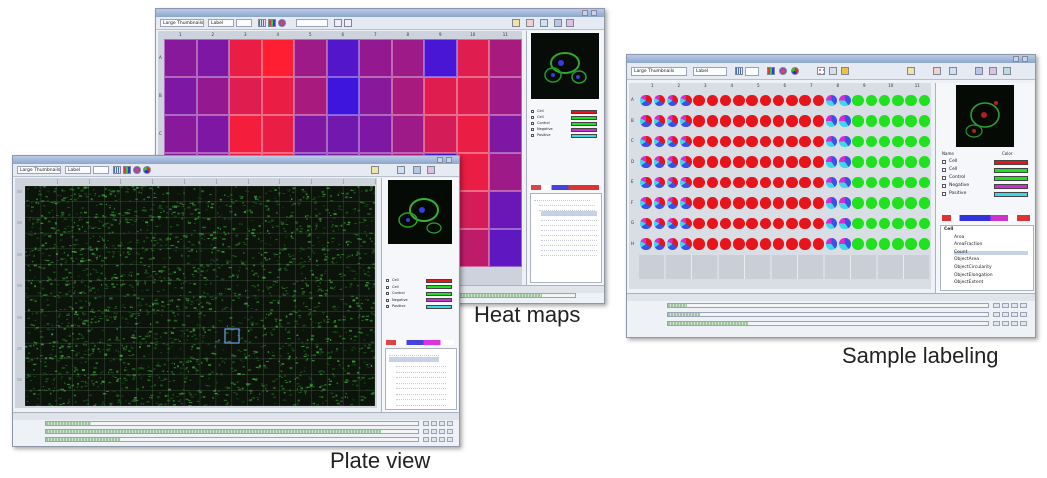 Image resolution: width=1047 pixels, height=478 pixels. What do you see at coordinates (1016, 59) in the screenshot?
I see `minimize-icon` at bounding box center [1016, 59].